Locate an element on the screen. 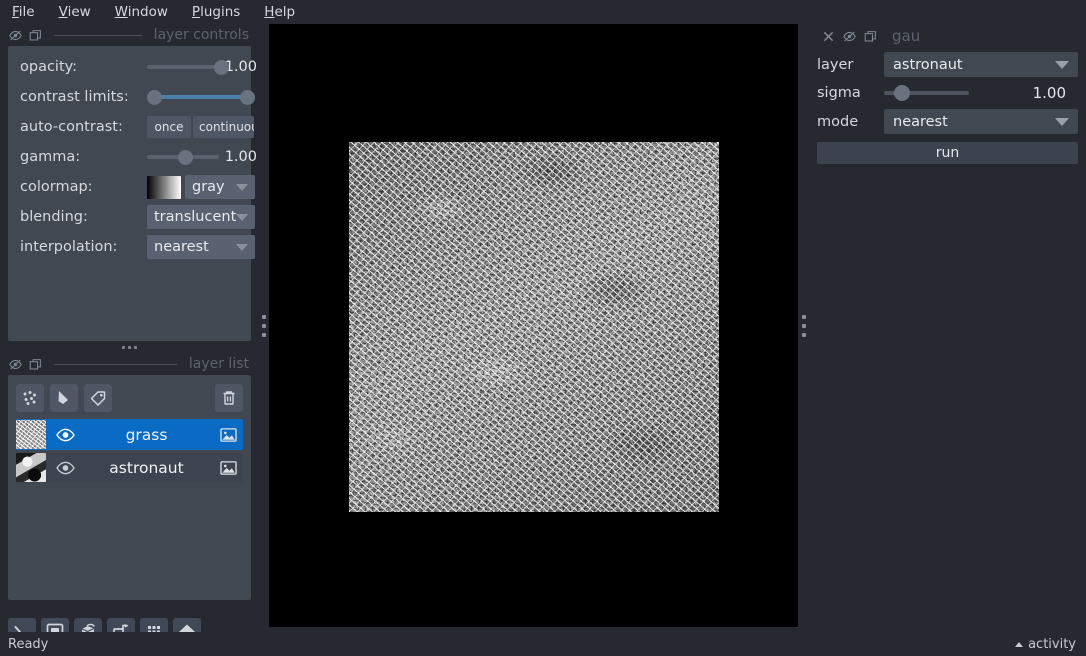 This screenshot has width=1086, height=656. plugin-sigma-label: sigma is located at coordinates (839, 93).